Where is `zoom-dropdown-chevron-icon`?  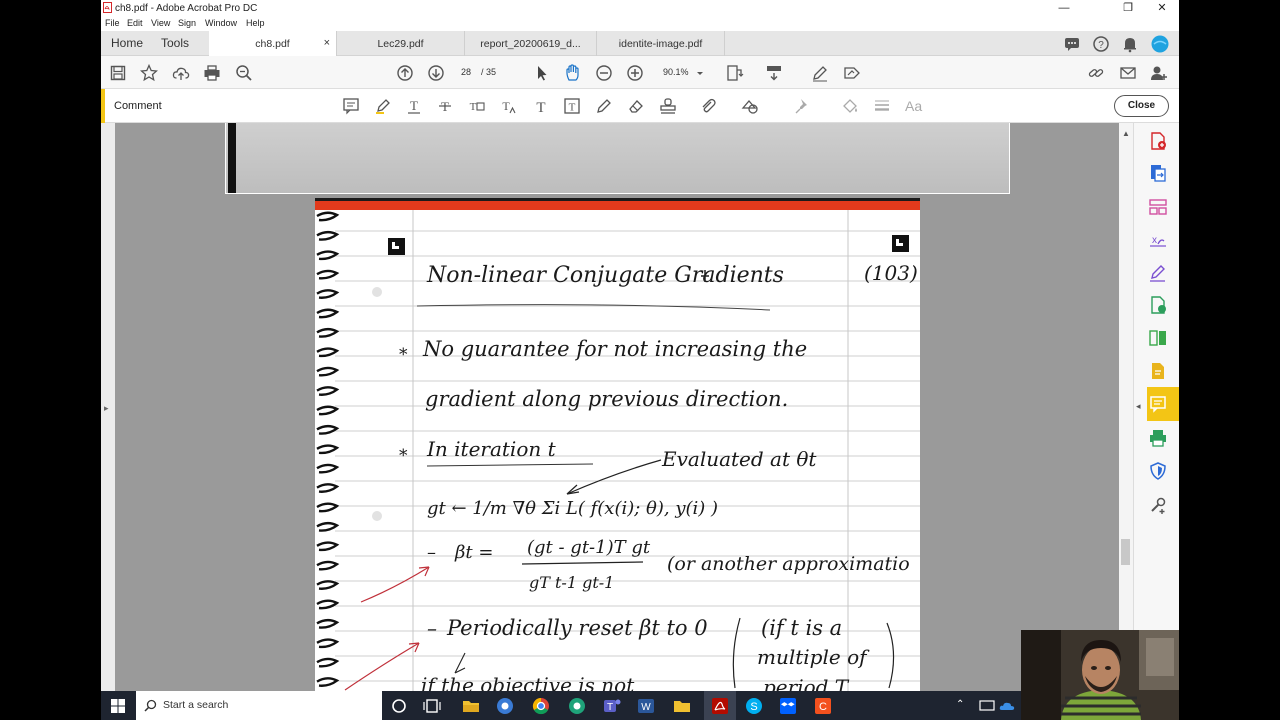 zoom-dropdown-chevron-icon is located at coordinates (700, 73).